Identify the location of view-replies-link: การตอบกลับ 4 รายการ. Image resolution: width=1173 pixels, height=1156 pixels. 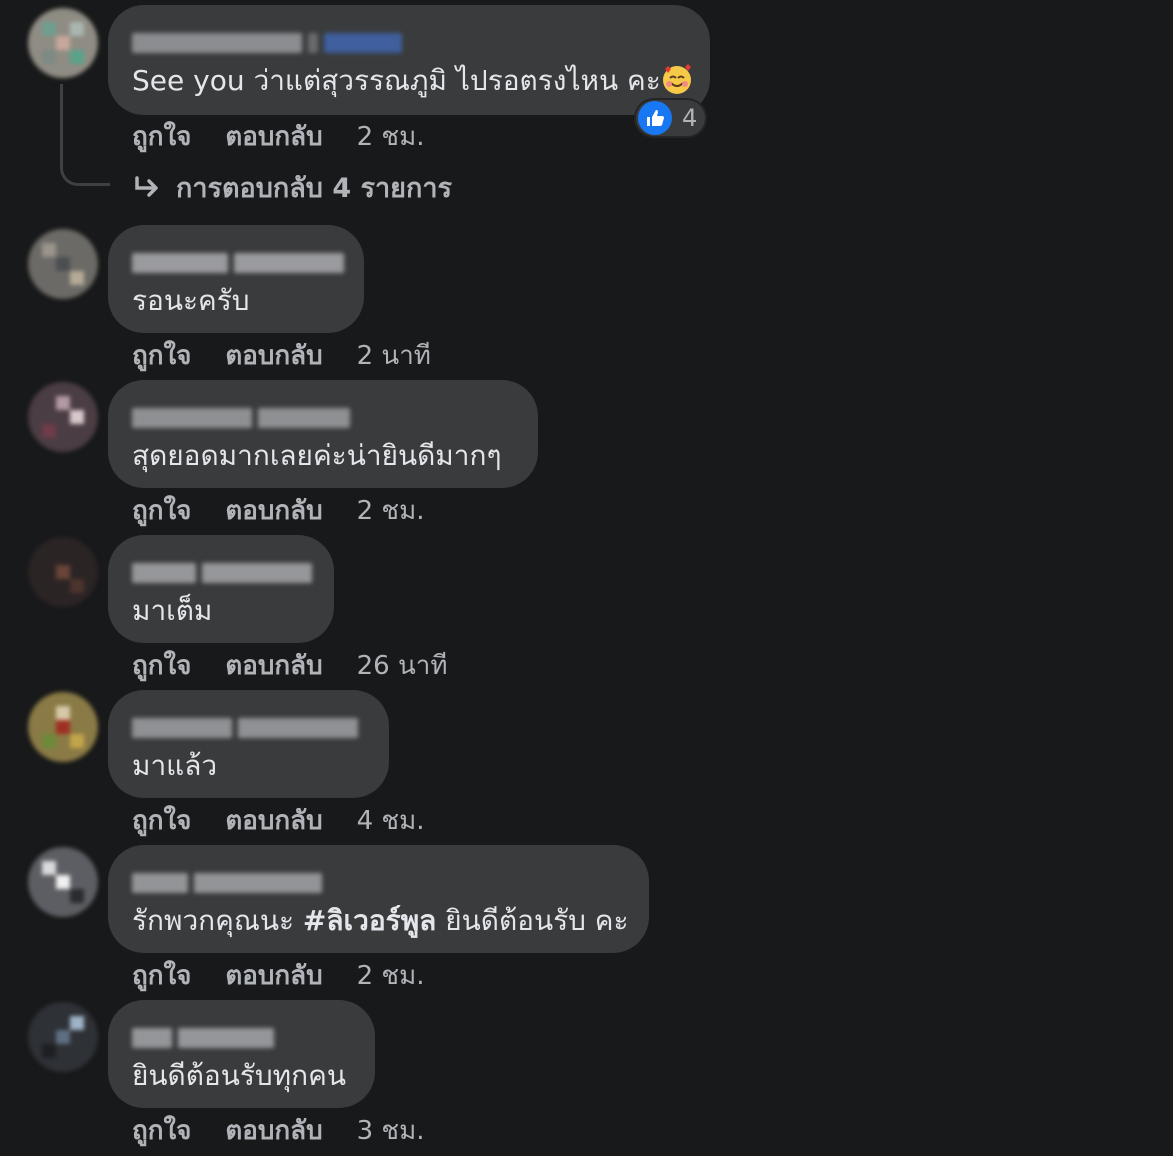
(292, 187).